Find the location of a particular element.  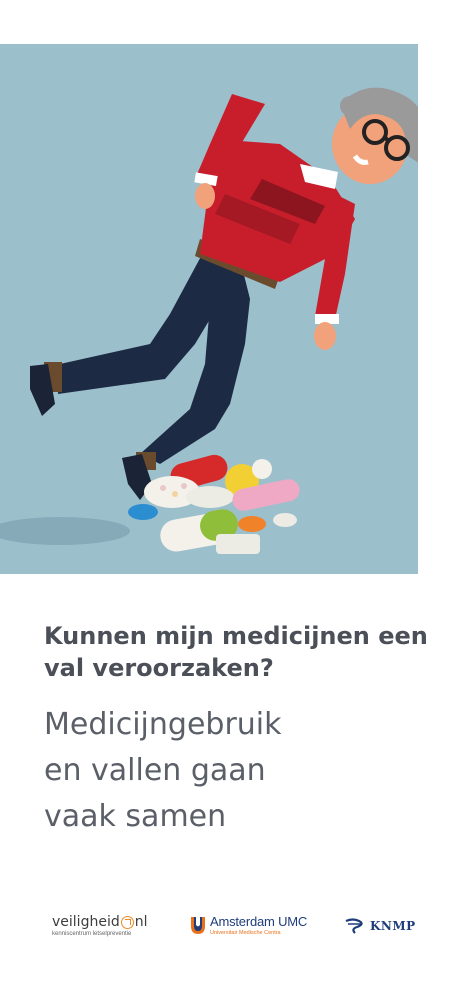

subtitle-line: vaak samen is located at coordinates (135, 816).